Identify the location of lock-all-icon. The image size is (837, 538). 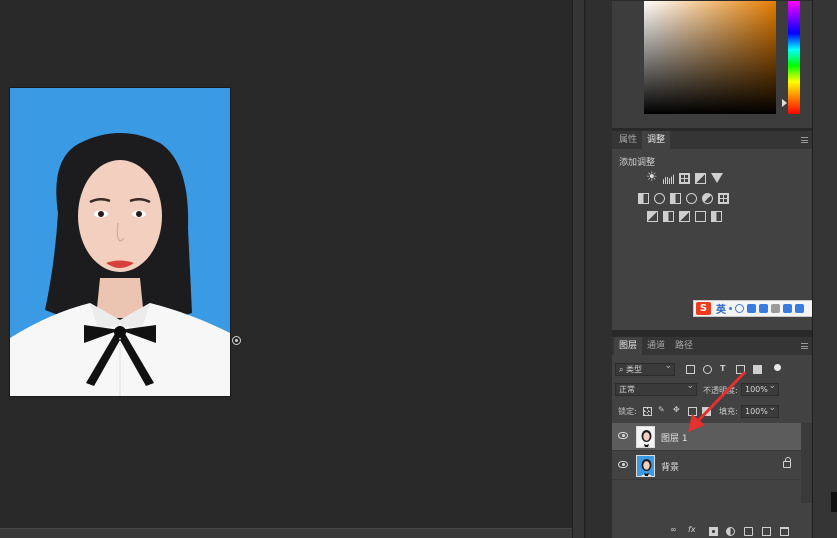
(706, 411).